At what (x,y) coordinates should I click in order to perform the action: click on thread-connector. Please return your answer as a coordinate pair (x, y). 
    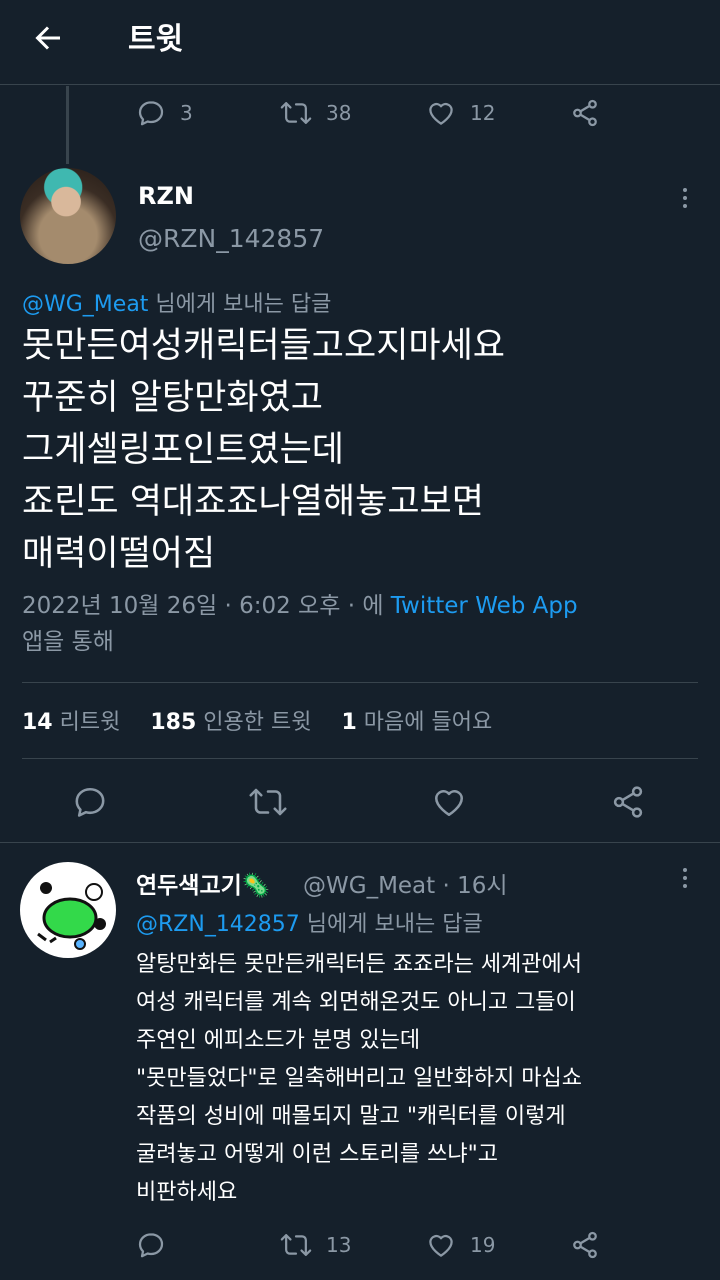
    Looking at the image, I should click on (67, 125).